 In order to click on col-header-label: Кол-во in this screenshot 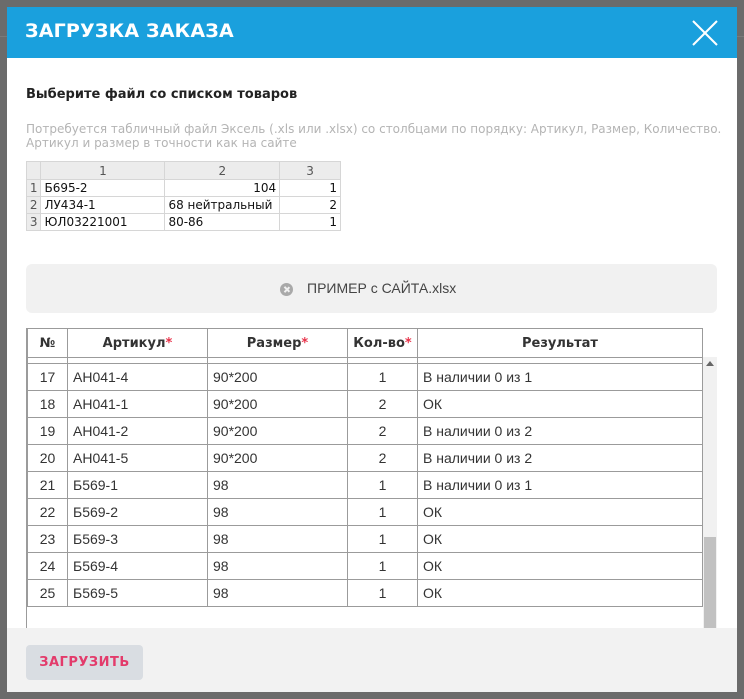, I will do `click(379, 343)`.